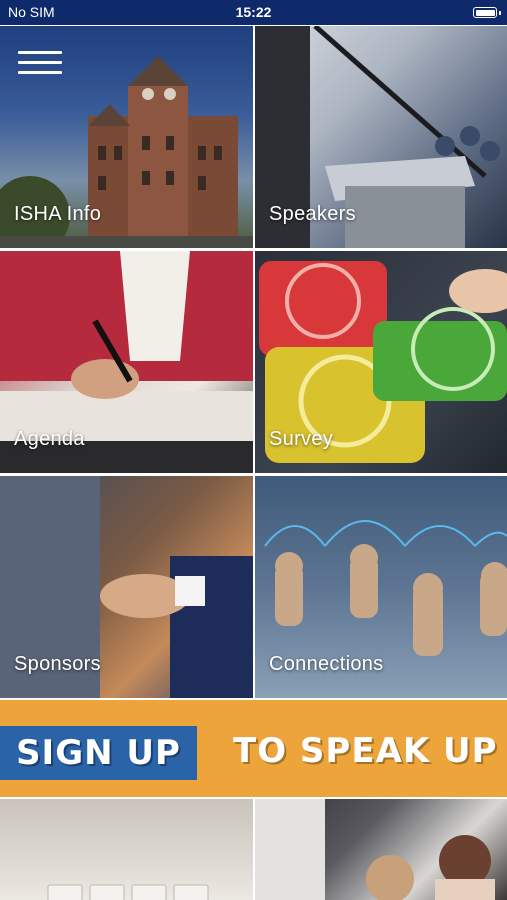  I want to click on tile-agenda: Agenda, so click(126, 362).